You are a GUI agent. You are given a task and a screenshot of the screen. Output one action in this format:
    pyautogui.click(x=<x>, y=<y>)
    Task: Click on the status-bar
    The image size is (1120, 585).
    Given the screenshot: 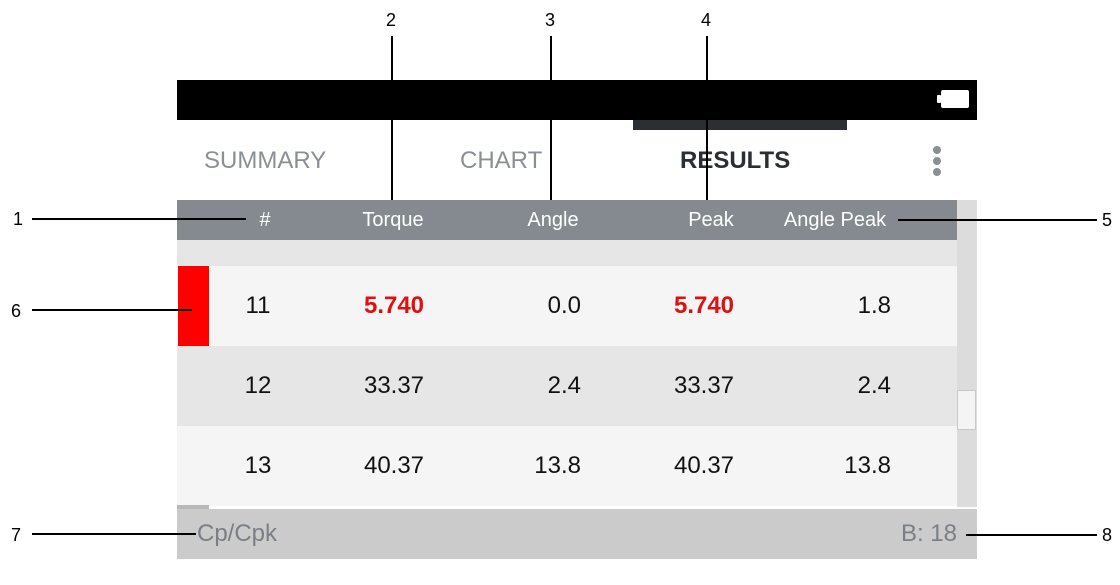 What is the action you would take?
    pyautogui.click(x=577, y=100)
    